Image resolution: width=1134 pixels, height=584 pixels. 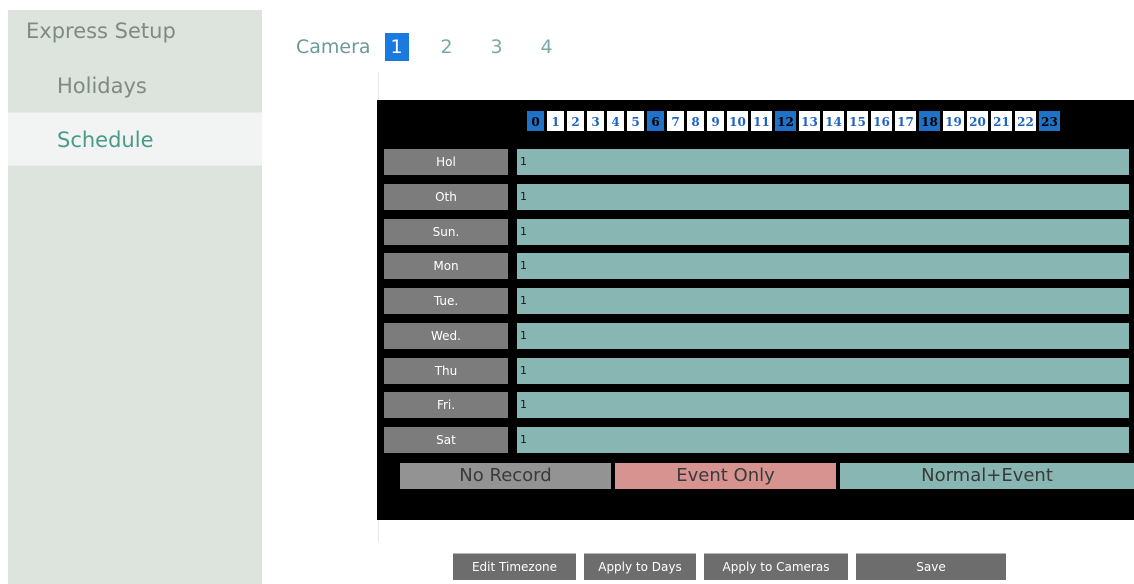 What do you see at coordinates (547, 47) in the screenshot?
I see `camera-tab-4: 4` at bounding box center [547, 47].